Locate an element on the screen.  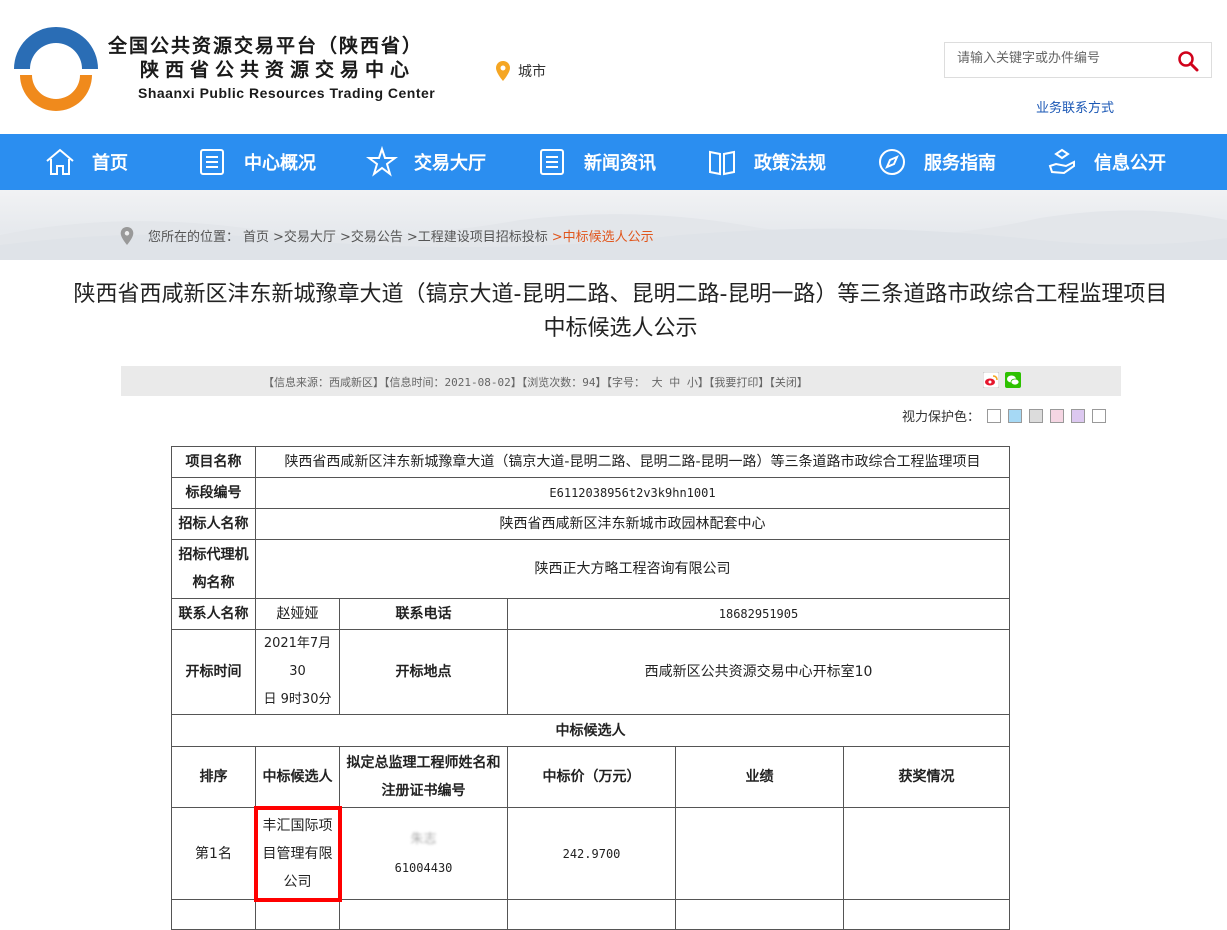
engineer-cell: 朱志 61004430 is located at coordinates (423, 853).